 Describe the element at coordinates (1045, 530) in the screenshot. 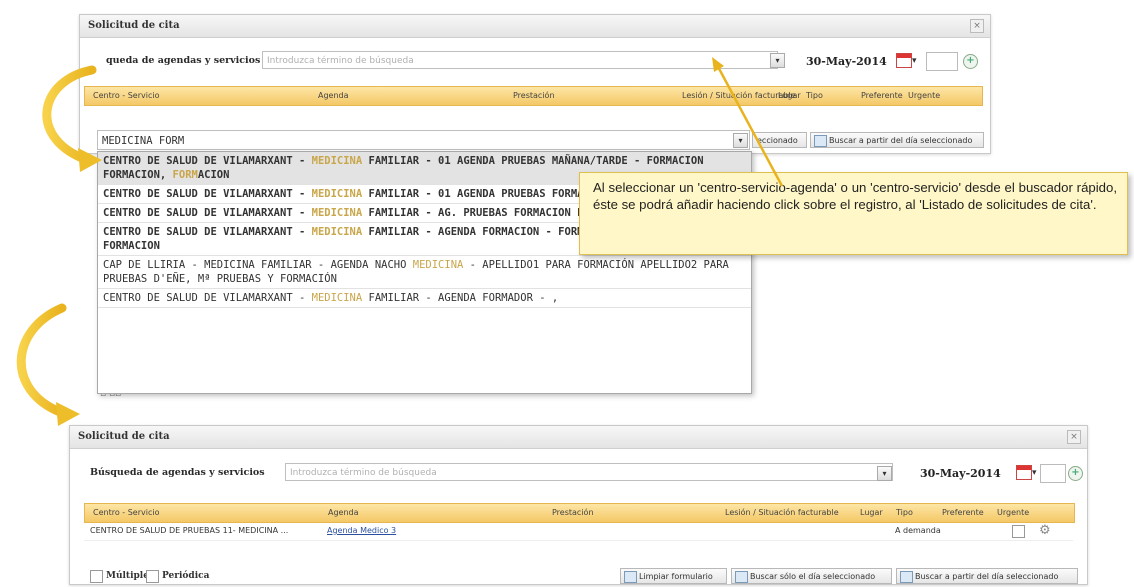

I see `gear-icon: ⚙` at that location.